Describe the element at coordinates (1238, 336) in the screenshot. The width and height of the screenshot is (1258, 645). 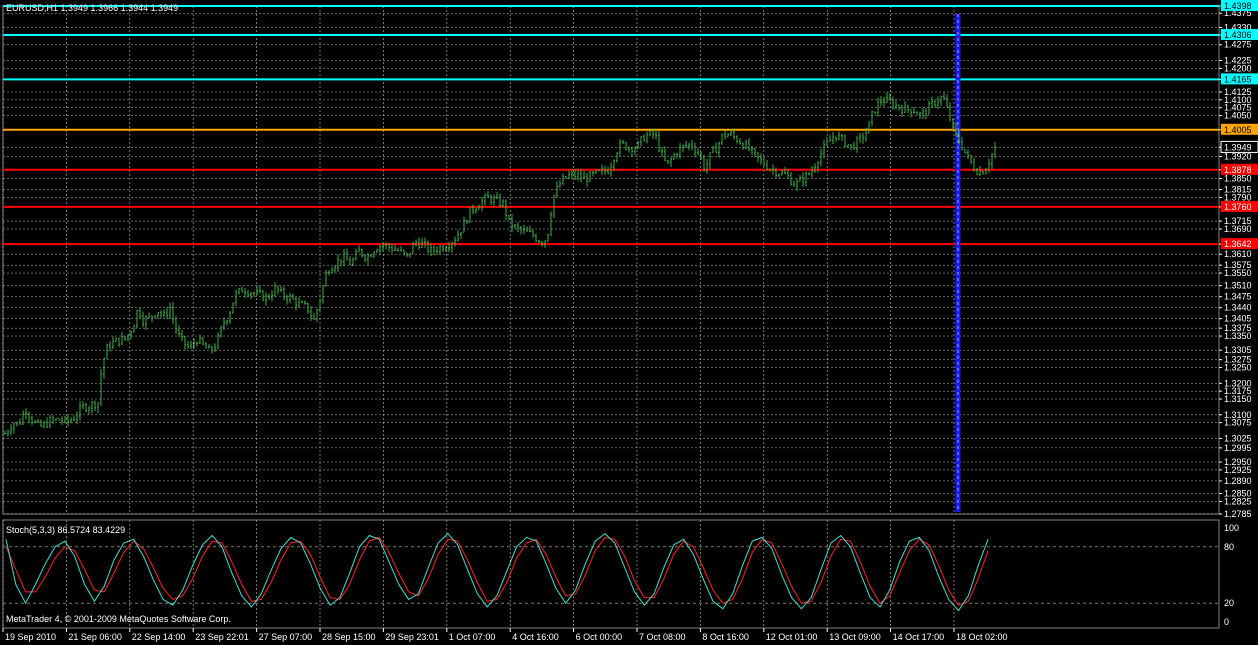
I see `y-tick-label: 1.3350` at that location.